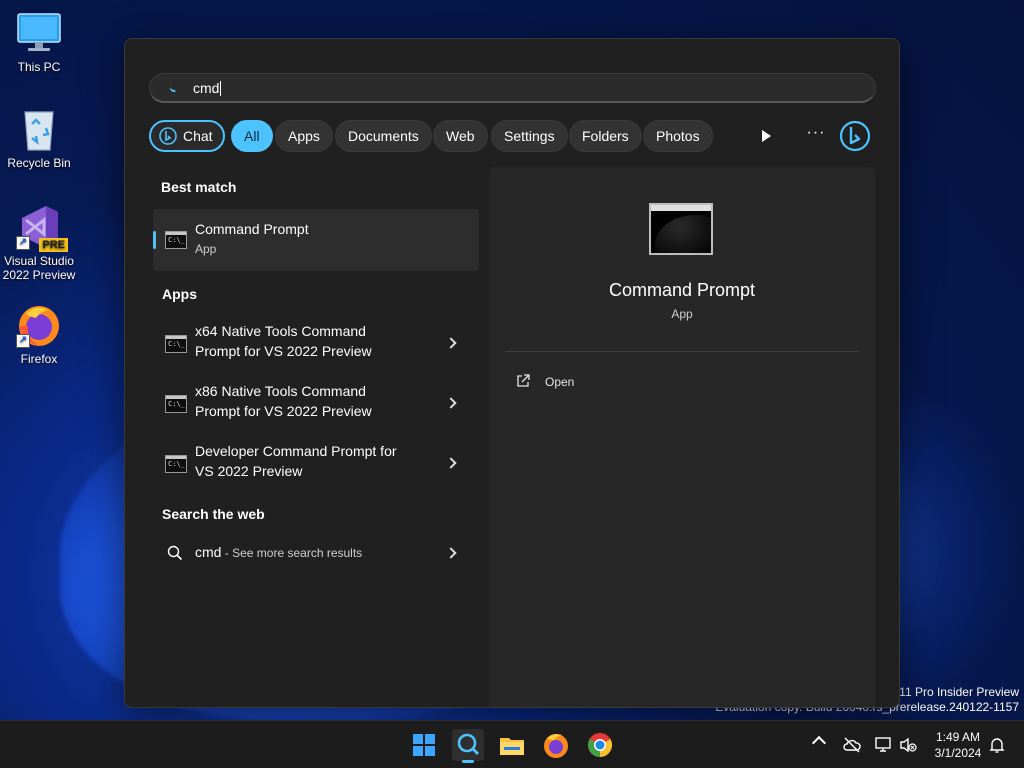 This screenshot has width=1024, height=768. I want to click on volume-muted-icon, so click(908, 745).